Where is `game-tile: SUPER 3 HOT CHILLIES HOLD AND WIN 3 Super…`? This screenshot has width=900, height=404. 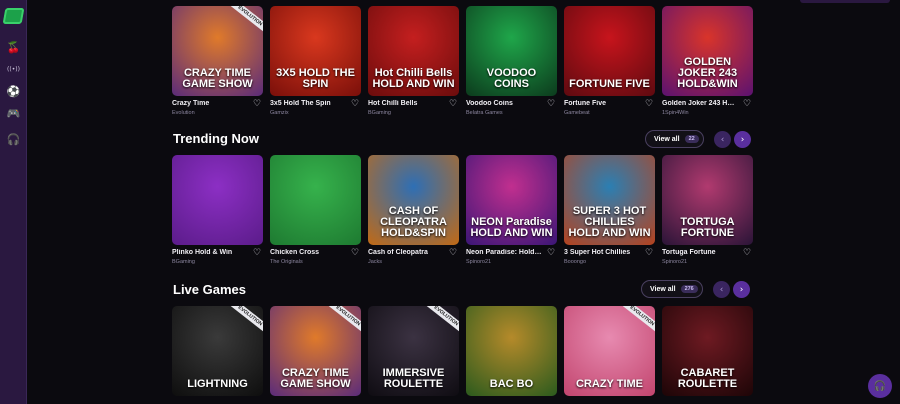
game-tile: SUPER 3 HOT CHILLIES HOLD AND WIN 3 Super… is located at coordinates (609, 213).